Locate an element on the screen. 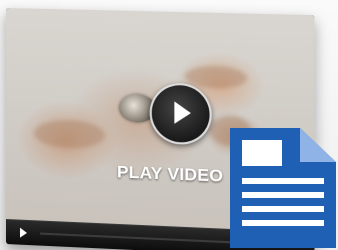  play-icon is located at coordinates (182, 113).